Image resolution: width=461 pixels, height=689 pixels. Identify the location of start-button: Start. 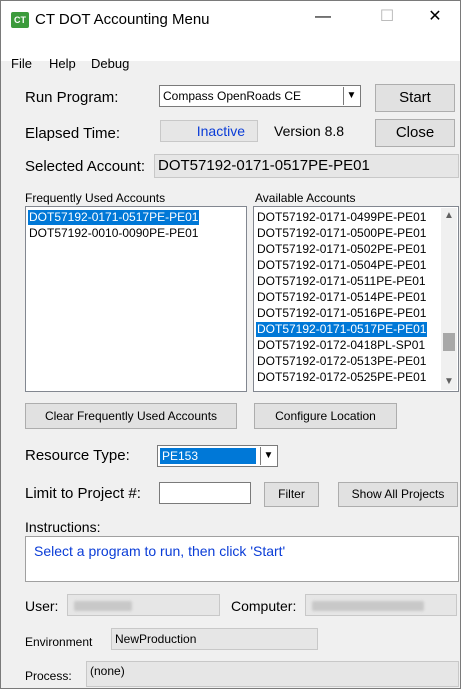
(415, 98).